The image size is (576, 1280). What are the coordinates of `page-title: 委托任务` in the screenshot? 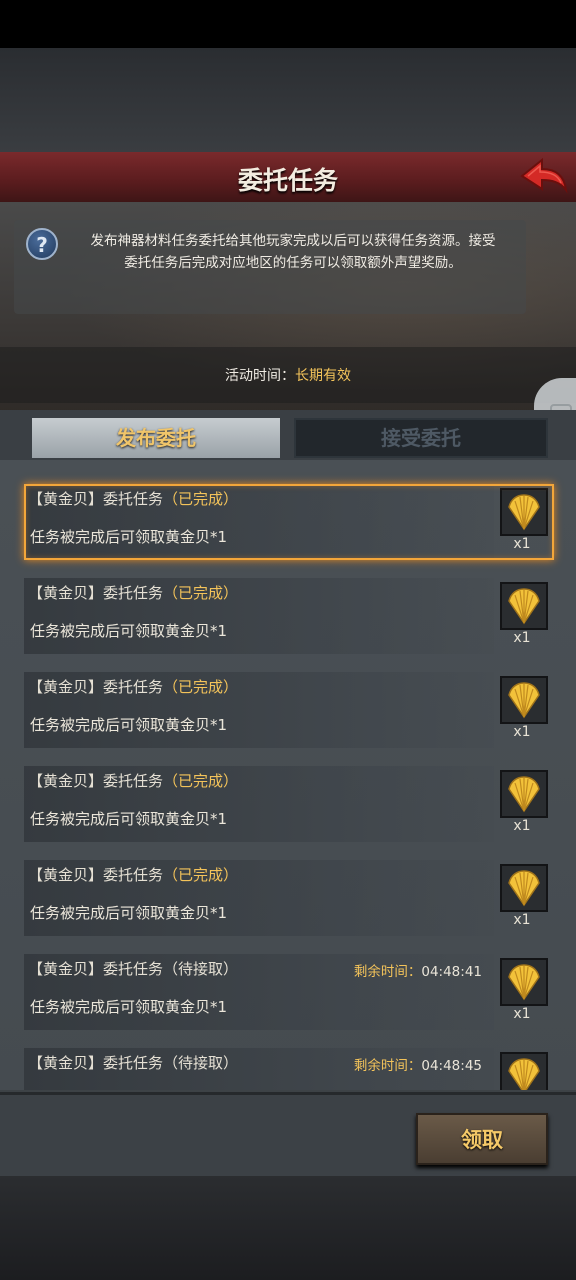 It's located at (287, 180).